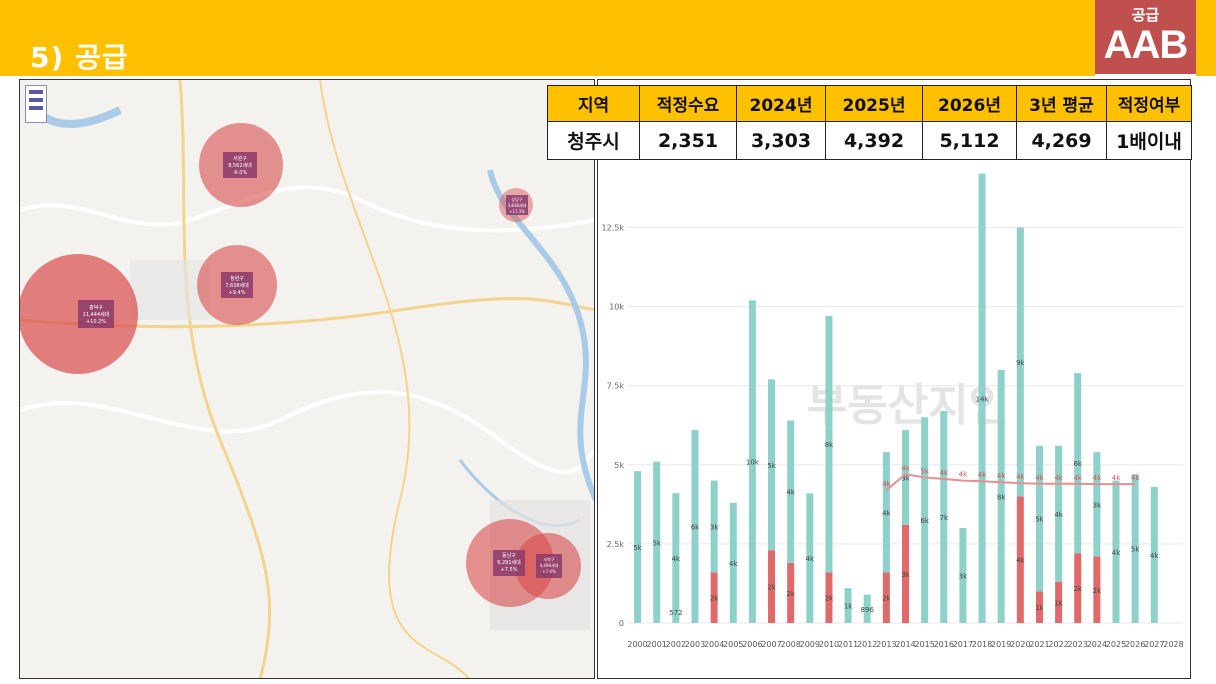 The height and width of the screenshot is (684, 1216). Describe the element at coordinates (1154, 644) in the screenshot. I see `x-tick-label: 2027` at that location.